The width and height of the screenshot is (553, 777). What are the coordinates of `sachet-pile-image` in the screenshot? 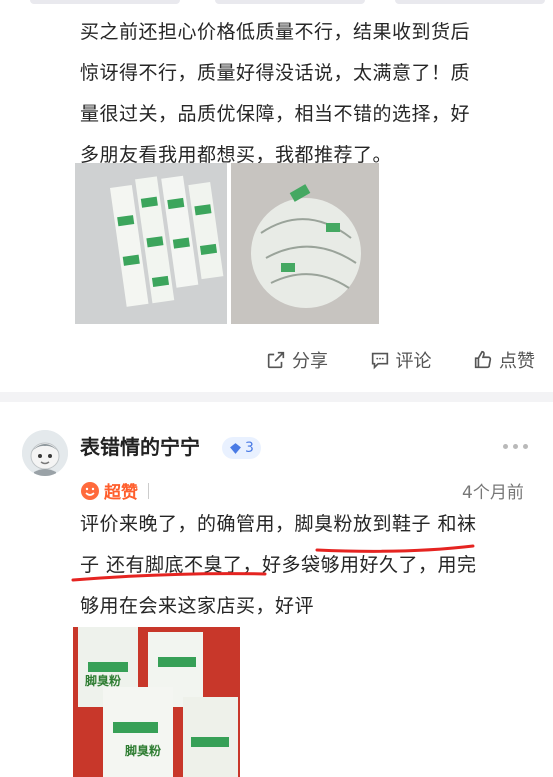 It's located at (305, 243).